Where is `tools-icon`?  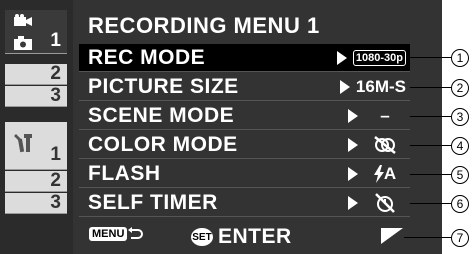 tools-icon is located at coordinates (23, 143).